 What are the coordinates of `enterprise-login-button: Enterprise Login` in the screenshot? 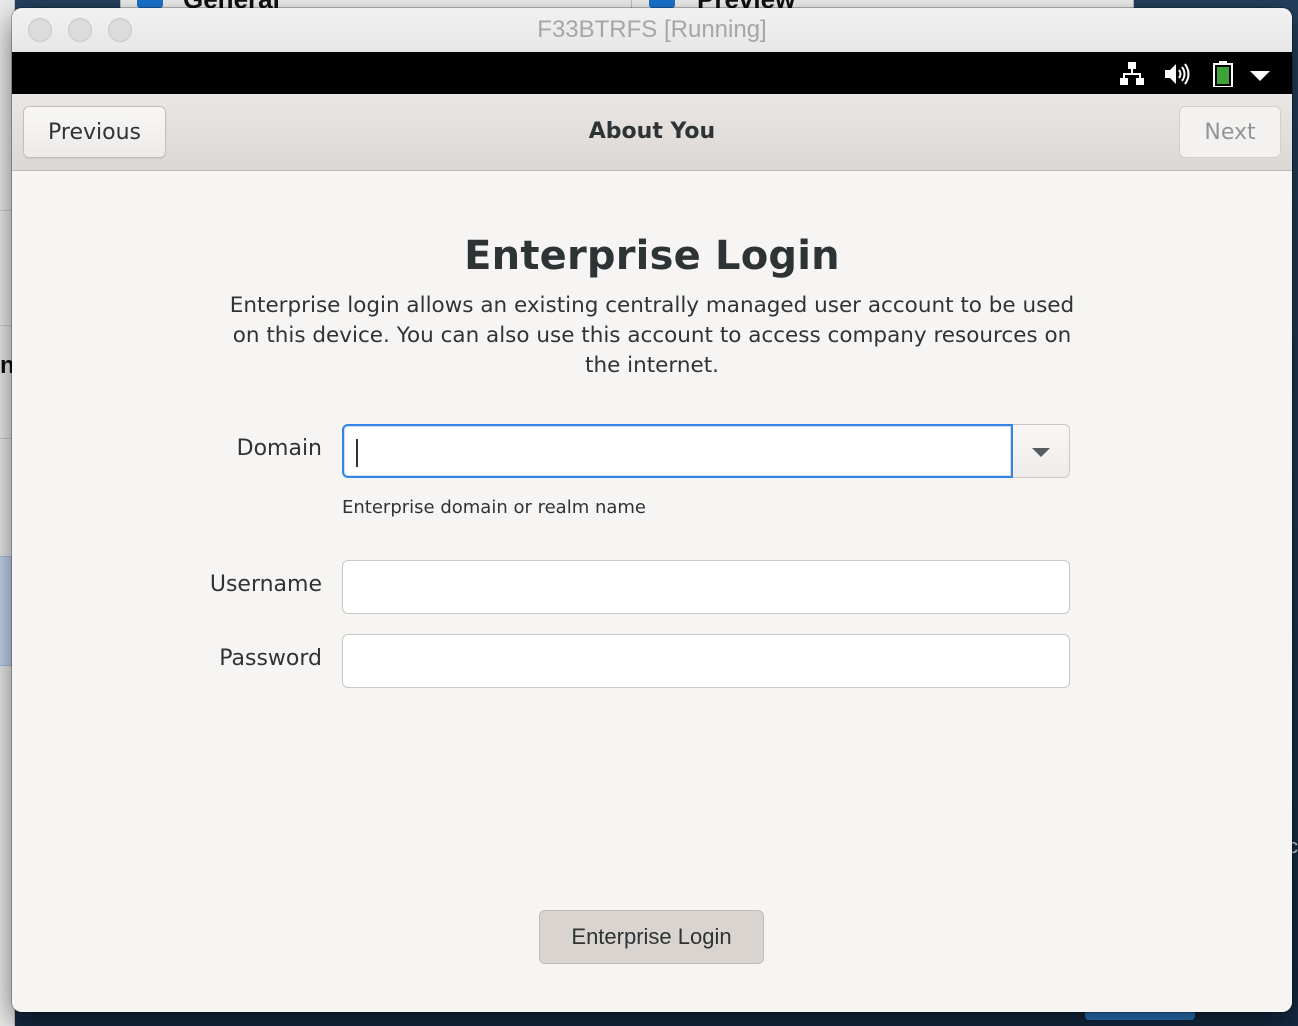 It's located at (651, 937).